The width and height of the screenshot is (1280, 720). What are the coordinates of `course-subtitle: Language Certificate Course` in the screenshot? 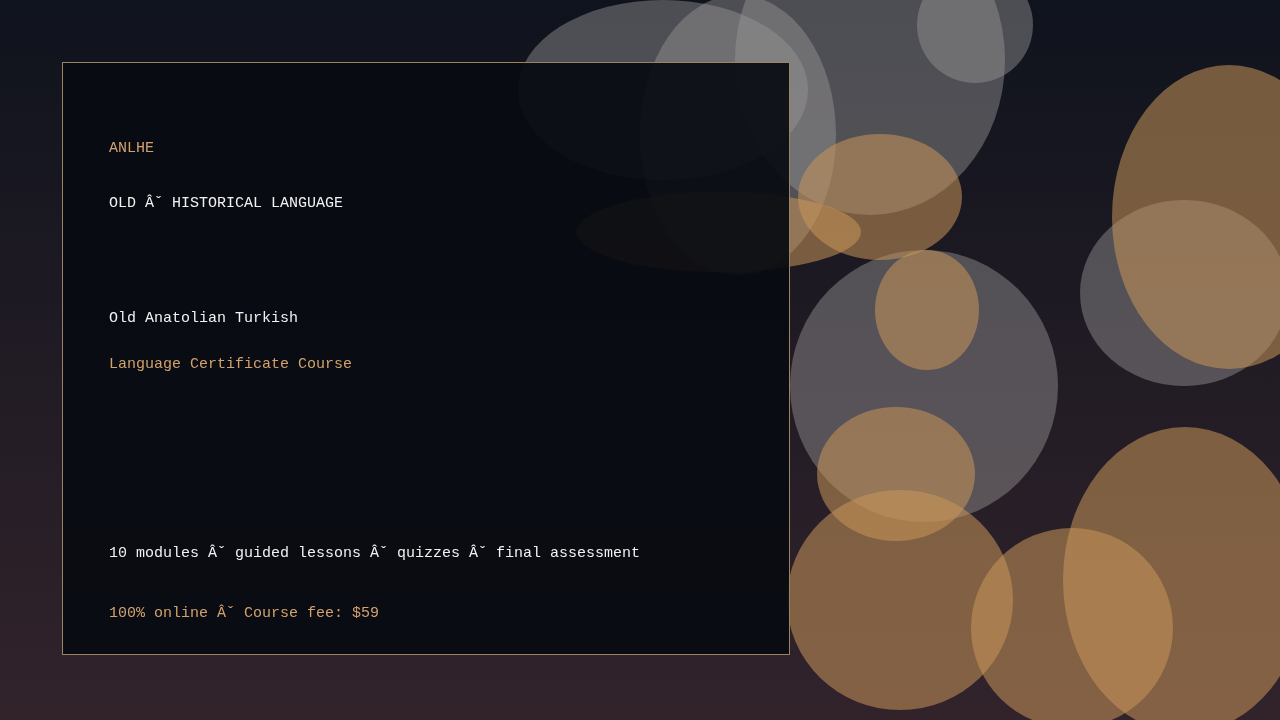 It's located at (231, 365).